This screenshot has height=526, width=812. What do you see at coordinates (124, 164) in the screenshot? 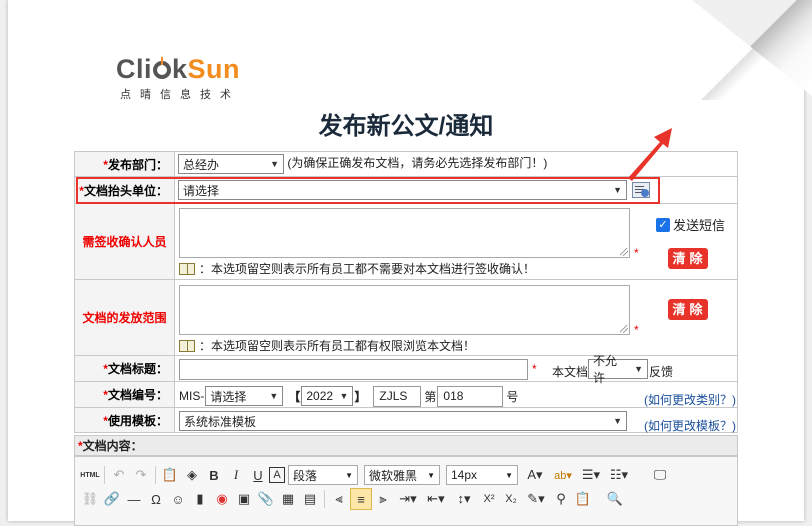
I see `dept-label: *发布部门：` at bounding box center [124, 164].